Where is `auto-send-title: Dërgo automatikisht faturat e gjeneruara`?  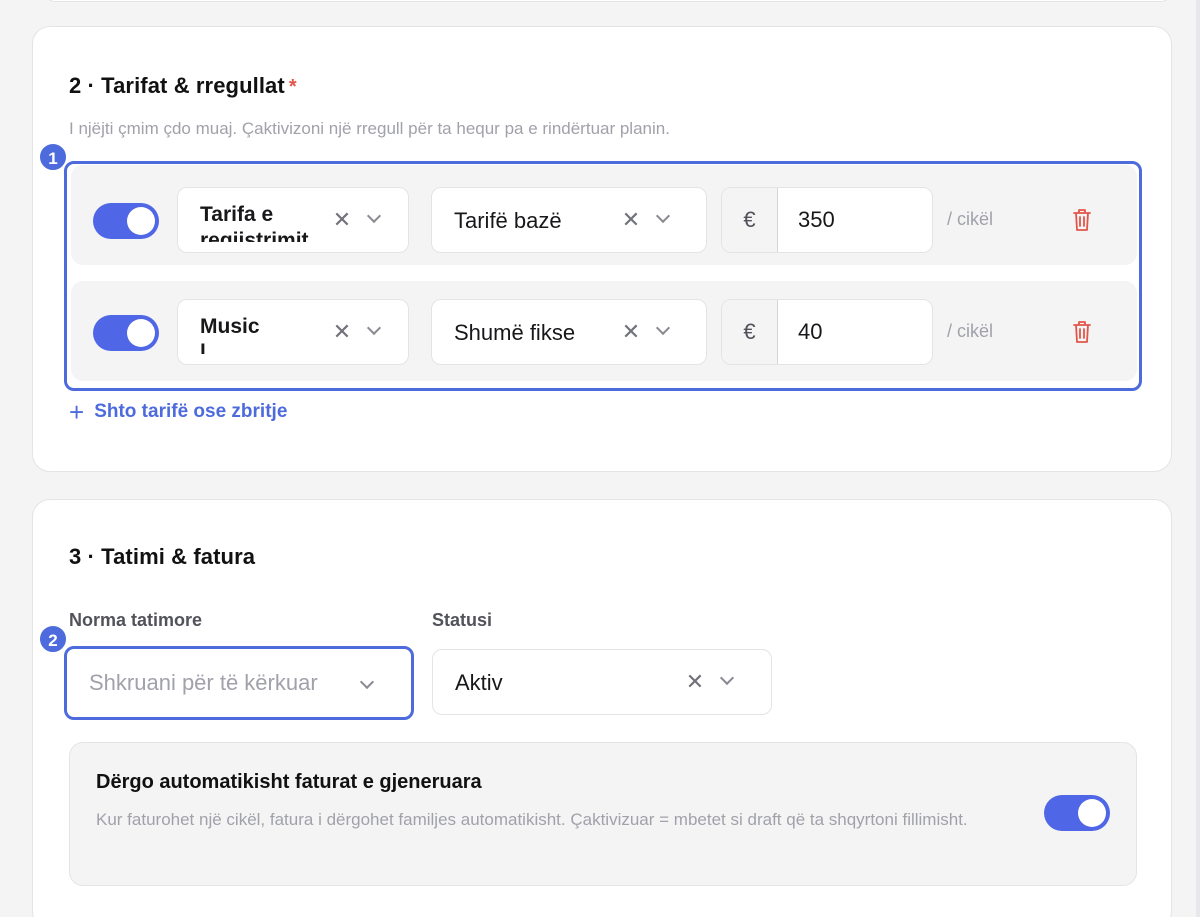
auto-send-title: Dërgo automatikisht faturat e gjeneruara is located at coordinates (289, 782).